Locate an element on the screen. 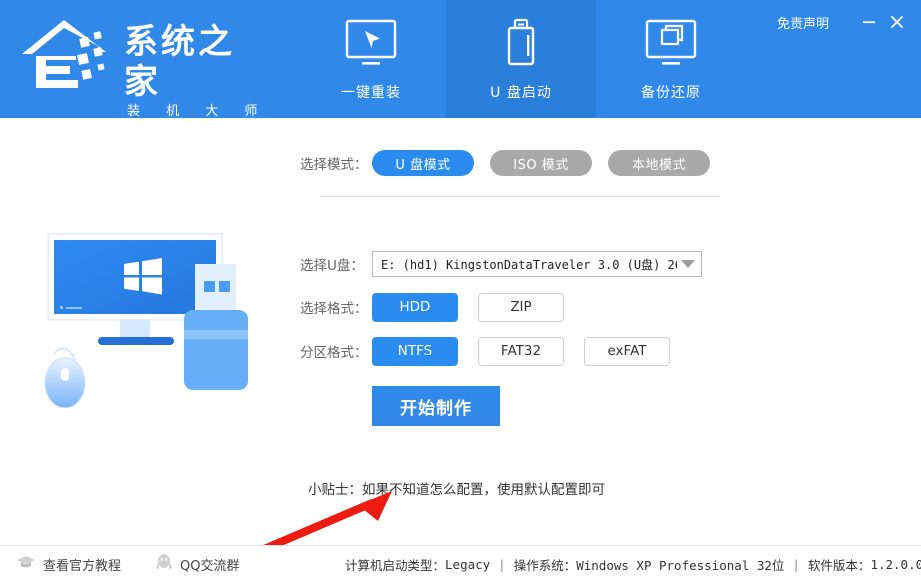  status-link-label: 查看官方教程 is located at coordinates (82, 566).